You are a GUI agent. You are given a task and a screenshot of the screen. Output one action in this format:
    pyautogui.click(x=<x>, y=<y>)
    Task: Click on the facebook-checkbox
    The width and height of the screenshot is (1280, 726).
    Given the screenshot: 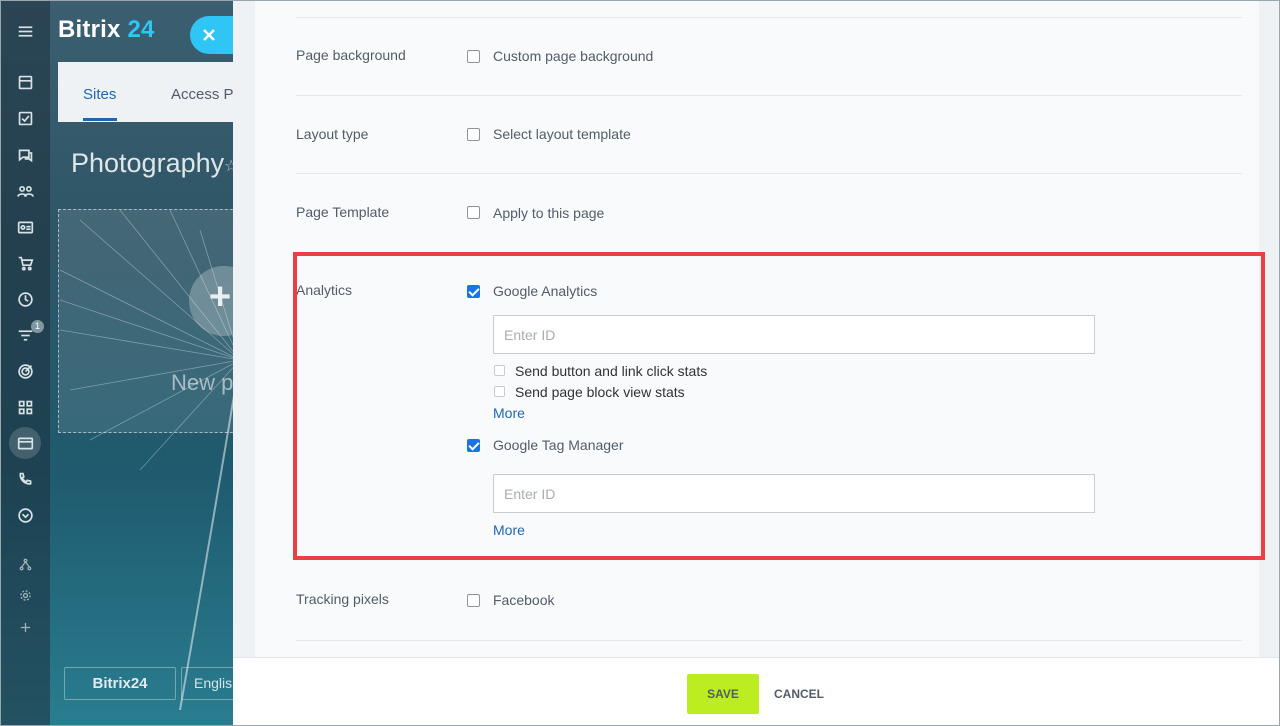 What is the action you would take?
    pyautogui.click(x=473, y=600)
    